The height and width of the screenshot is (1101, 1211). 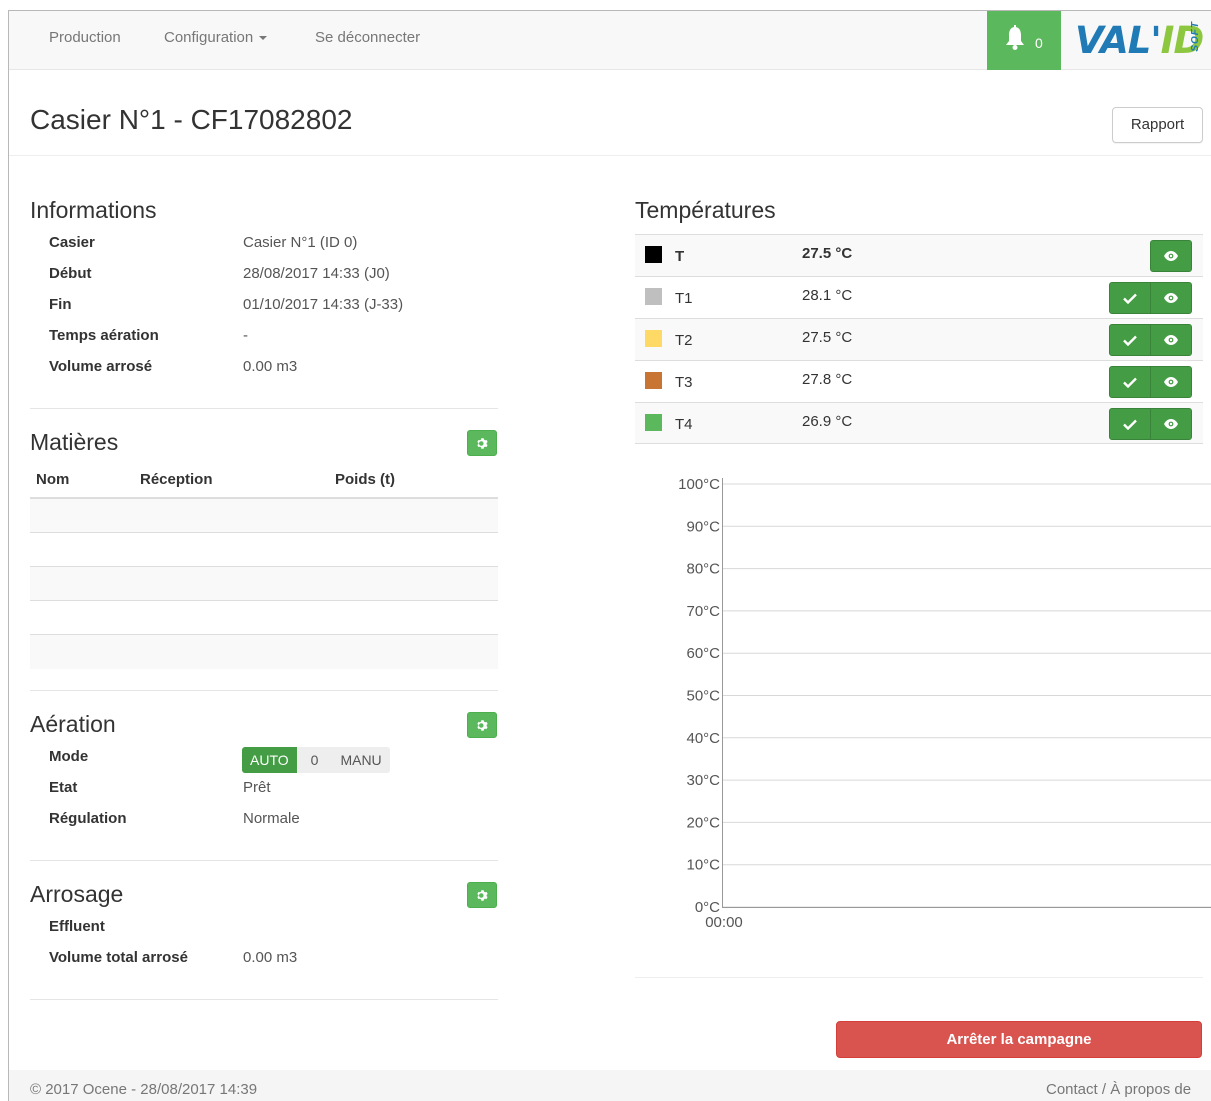 I want to click on info-label-casier: Casier, so click(x=72, y=242).